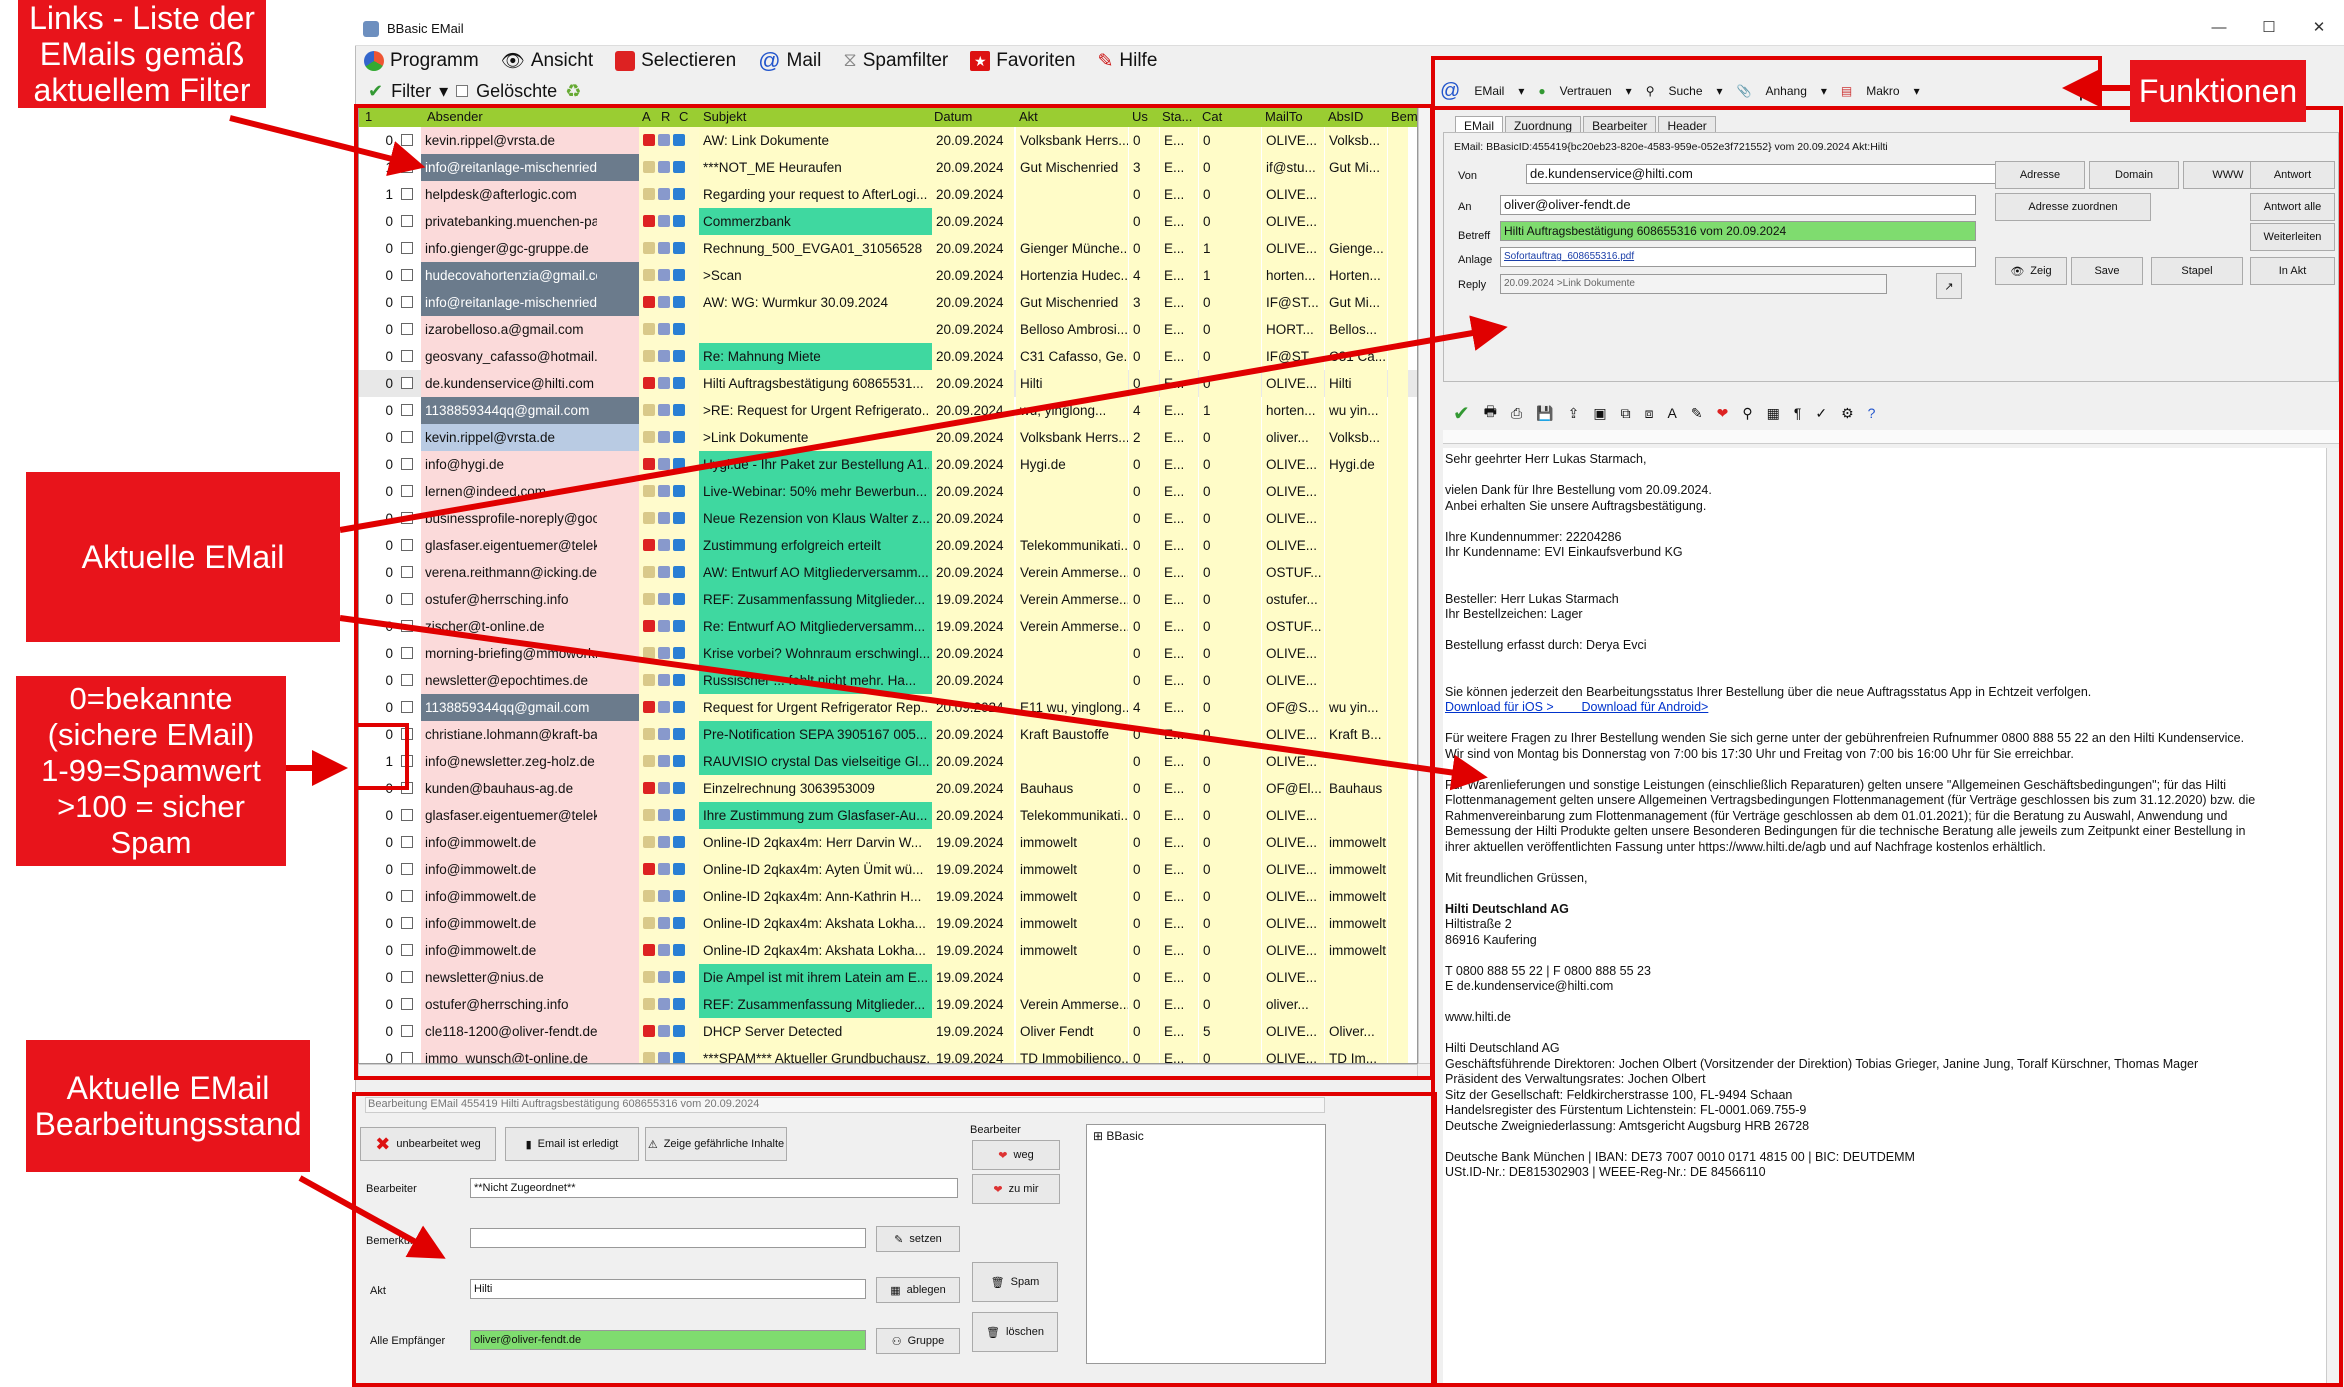 The height and width of the screenshot is (1387, 2344). I want to click on callout-funktionen: Funktionen, so click(2218, 91).